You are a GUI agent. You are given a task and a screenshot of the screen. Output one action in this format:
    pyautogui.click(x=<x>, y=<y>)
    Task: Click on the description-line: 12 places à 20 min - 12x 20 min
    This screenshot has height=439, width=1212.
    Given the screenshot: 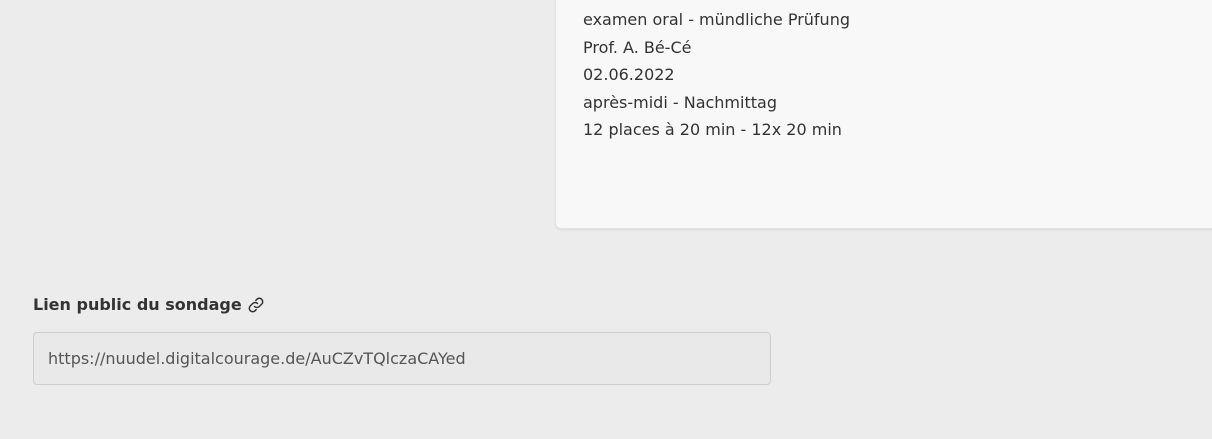 What is the action you would take?
    pyautogui.click(x=712, y=129)
    